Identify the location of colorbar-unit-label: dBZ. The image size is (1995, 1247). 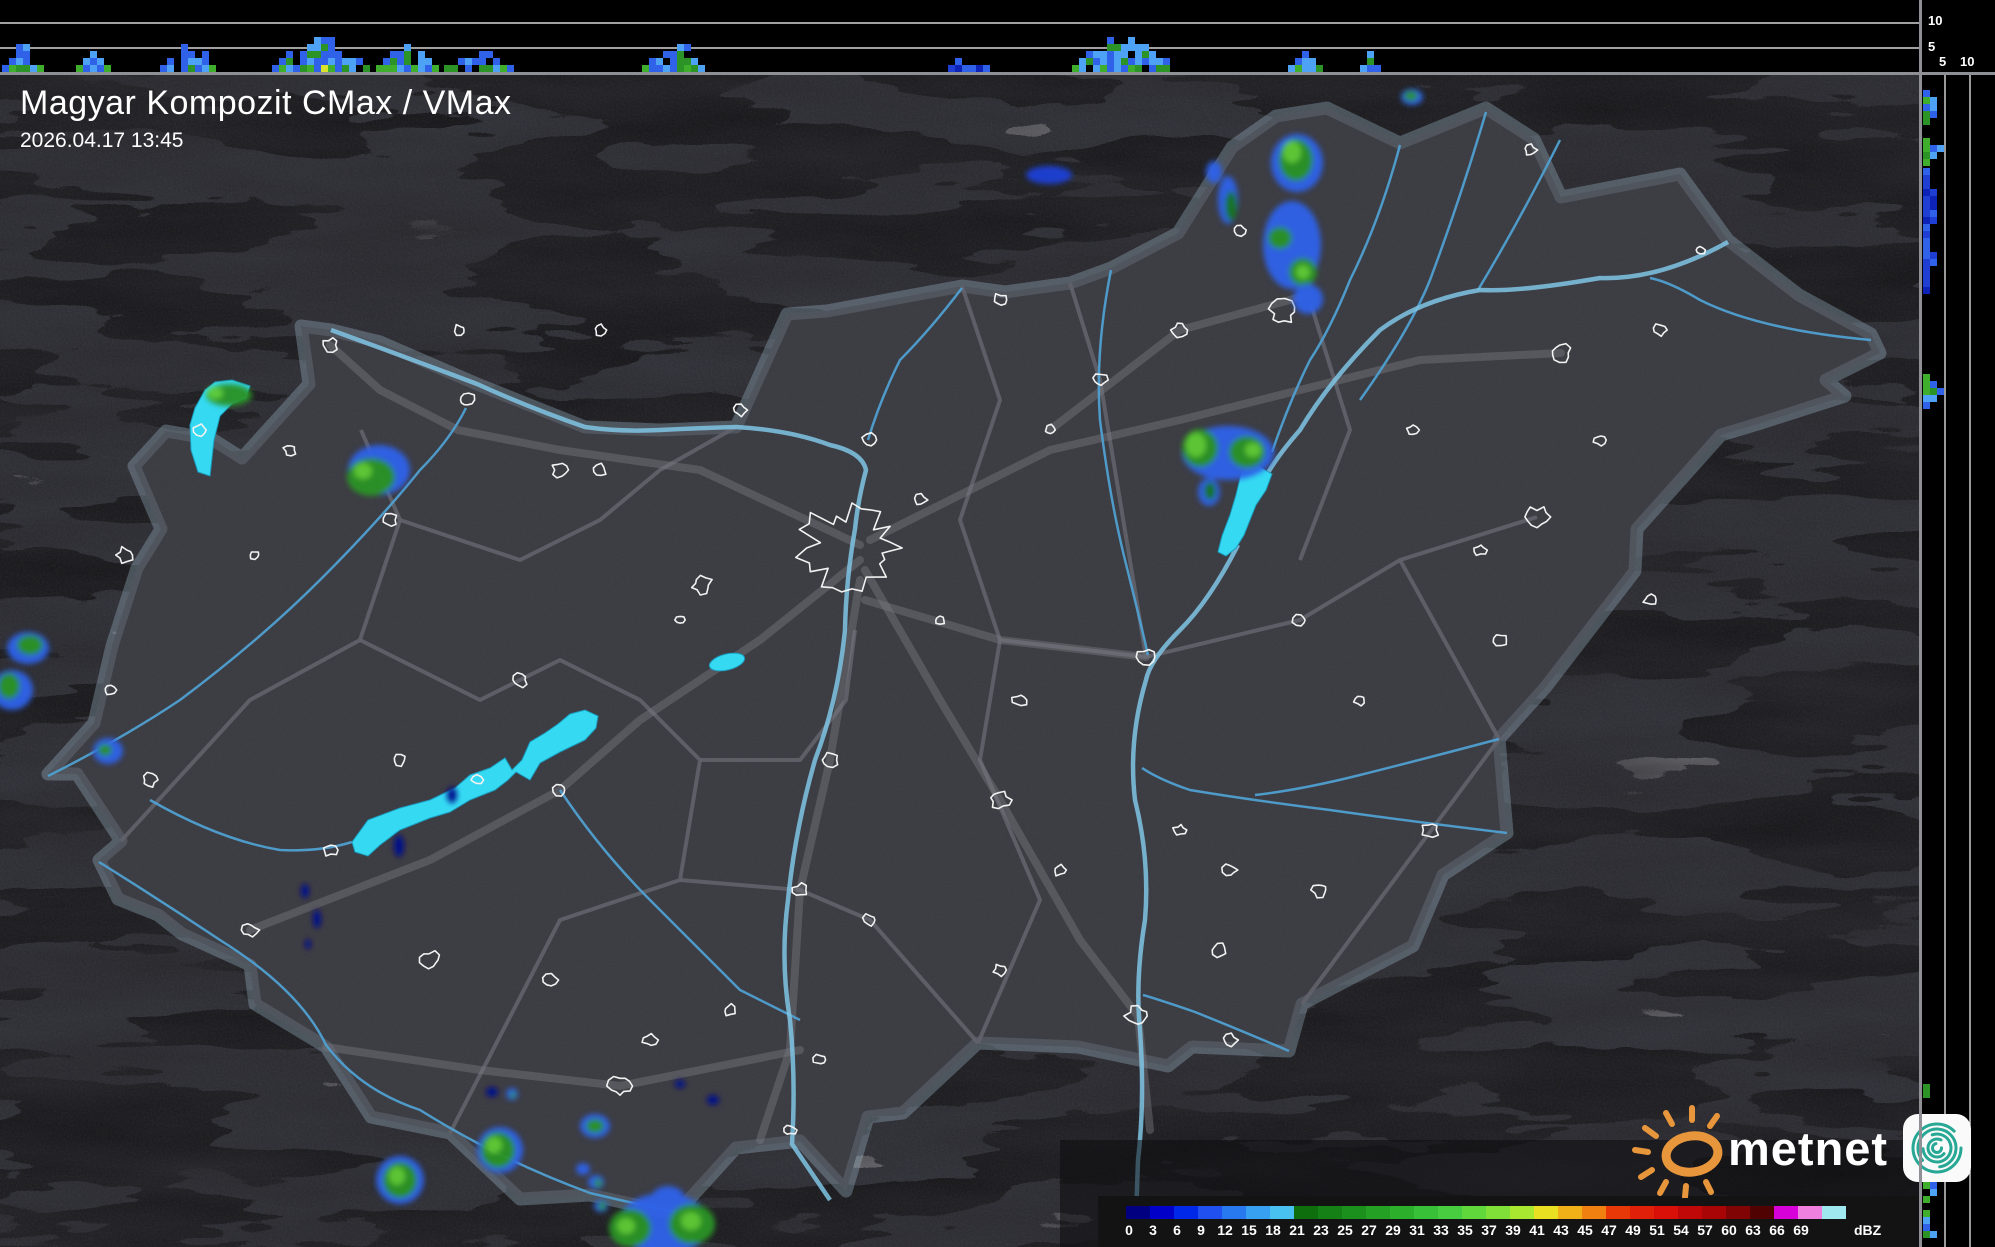
(1868, 1230).